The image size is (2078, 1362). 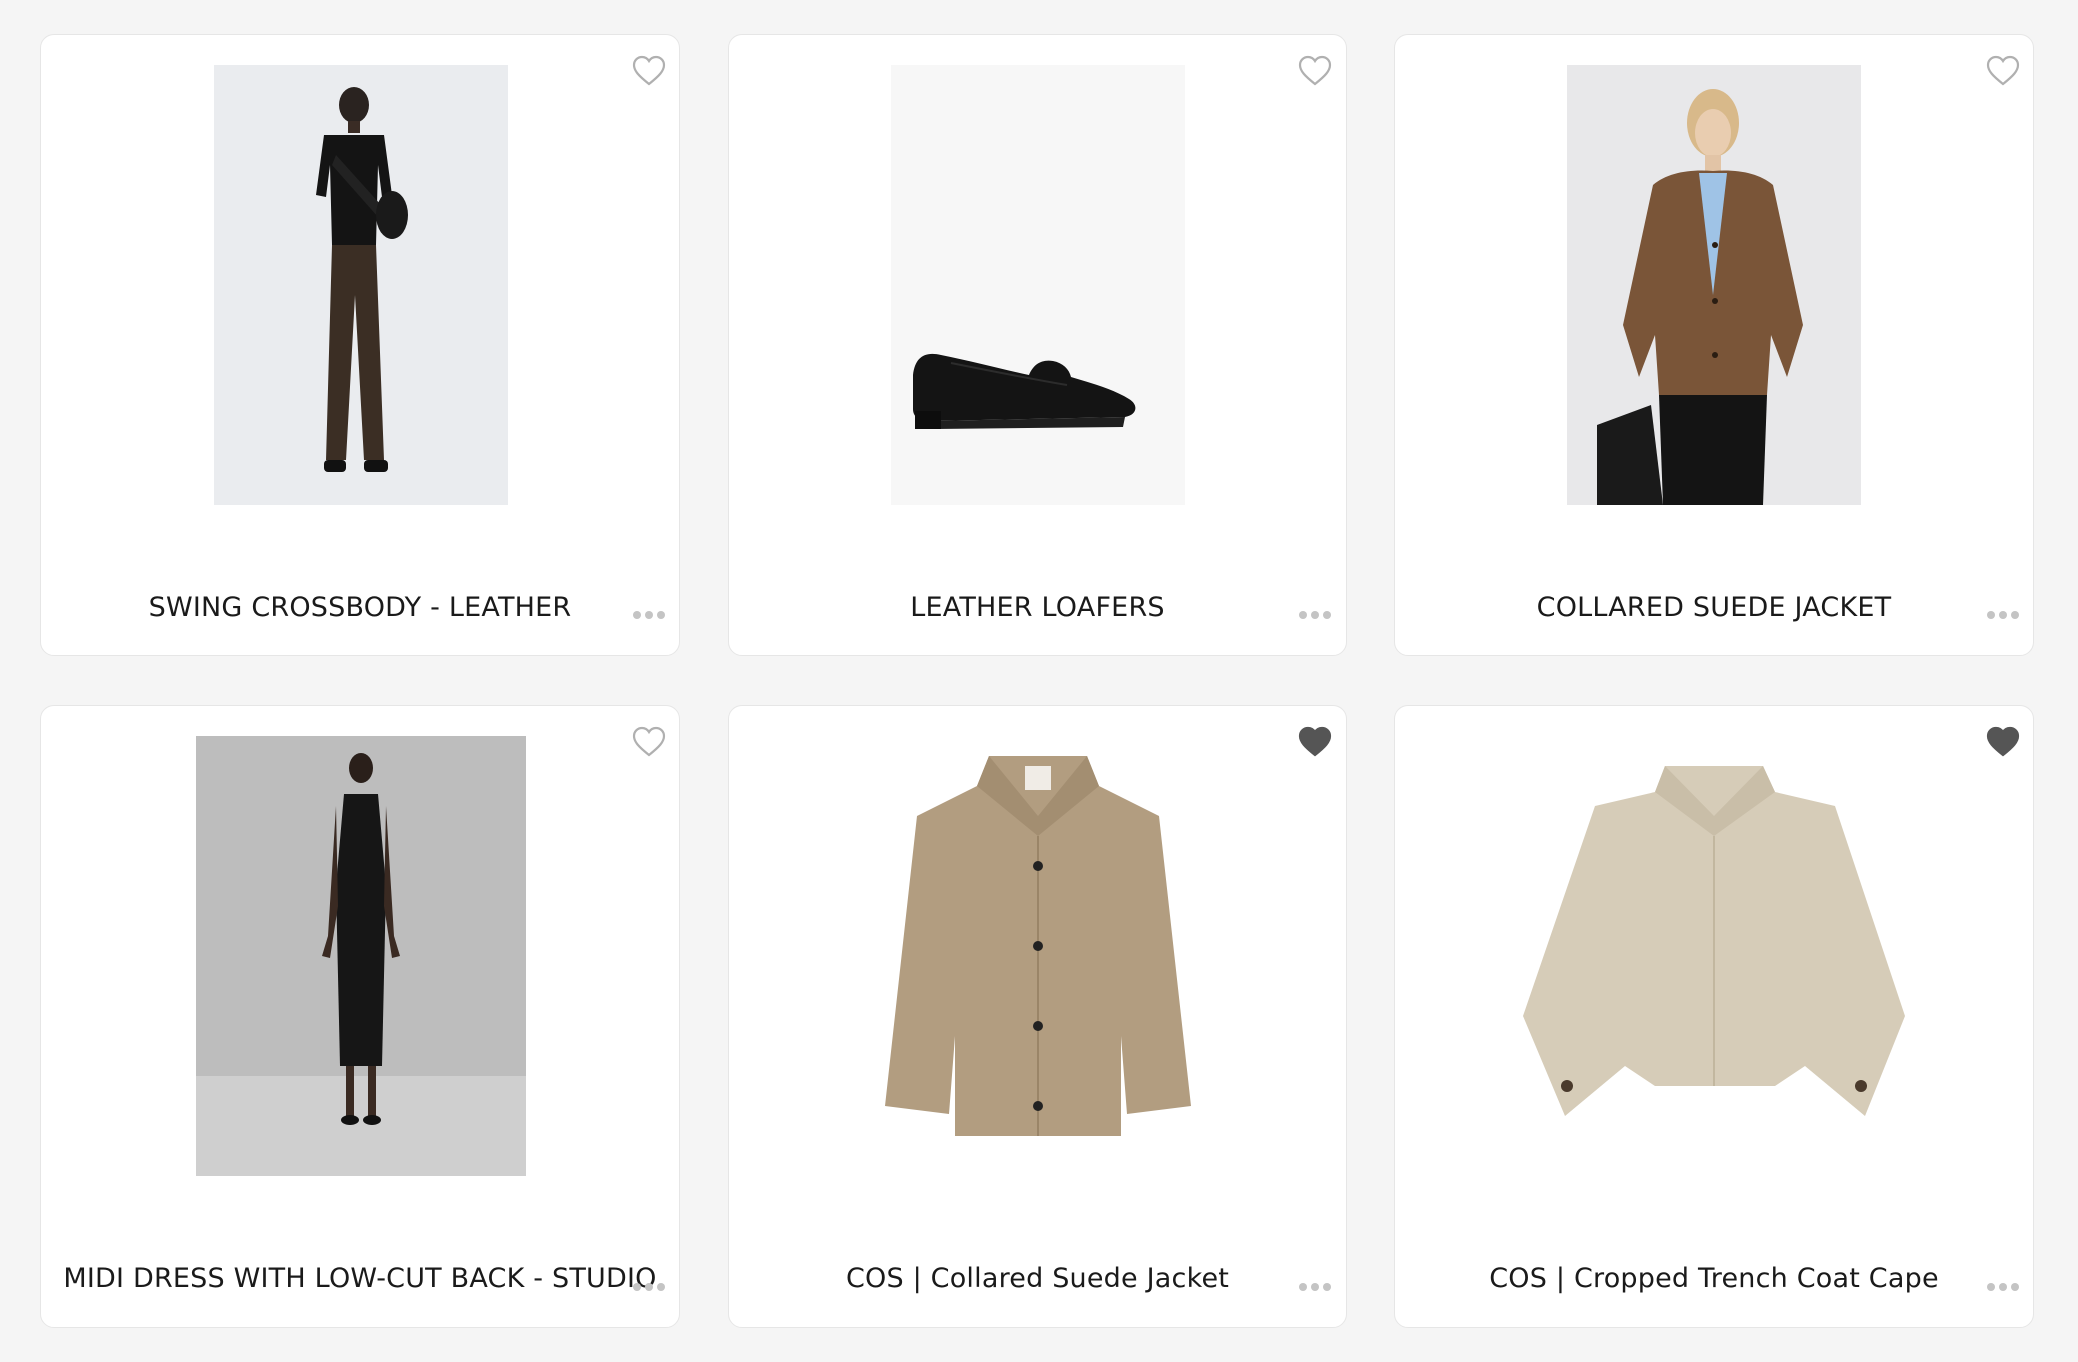 I want to click on product-card: MIDI DRESS WITH LOW-CUT BACK - STUDIO, so click(x=360, y=1016).